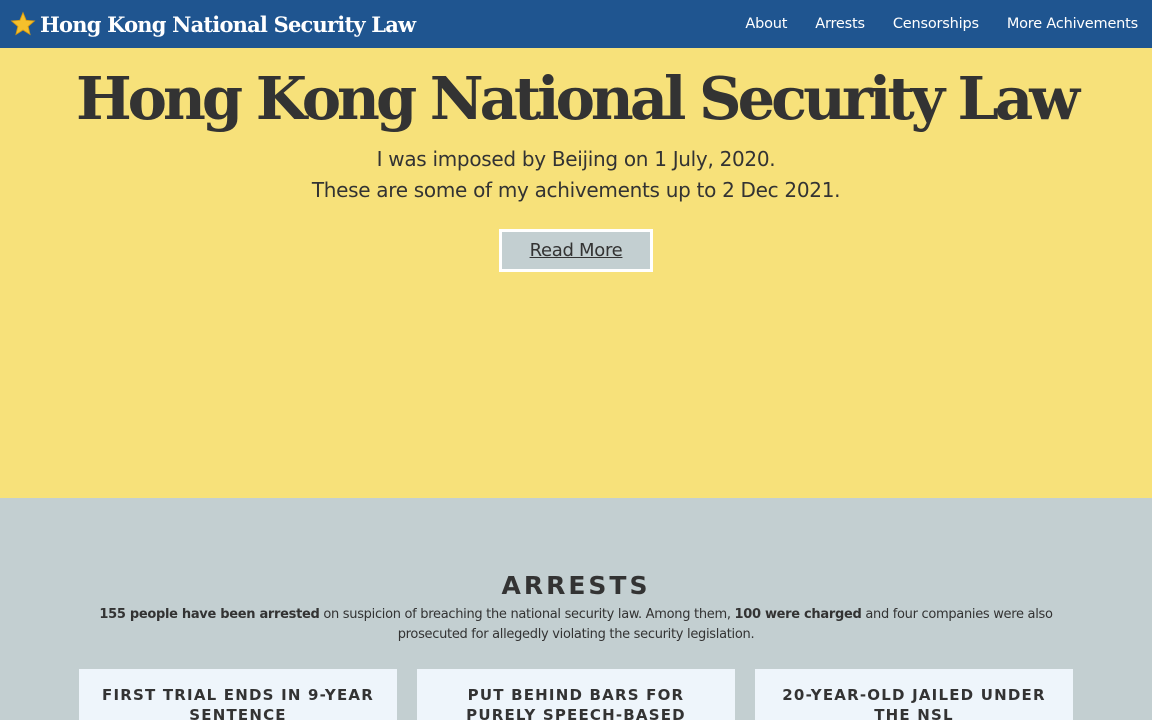  Describe the element at coordinates (577, 98) in the screenshot. I see `hero-title: Hong Kong National Security Law` at that location.